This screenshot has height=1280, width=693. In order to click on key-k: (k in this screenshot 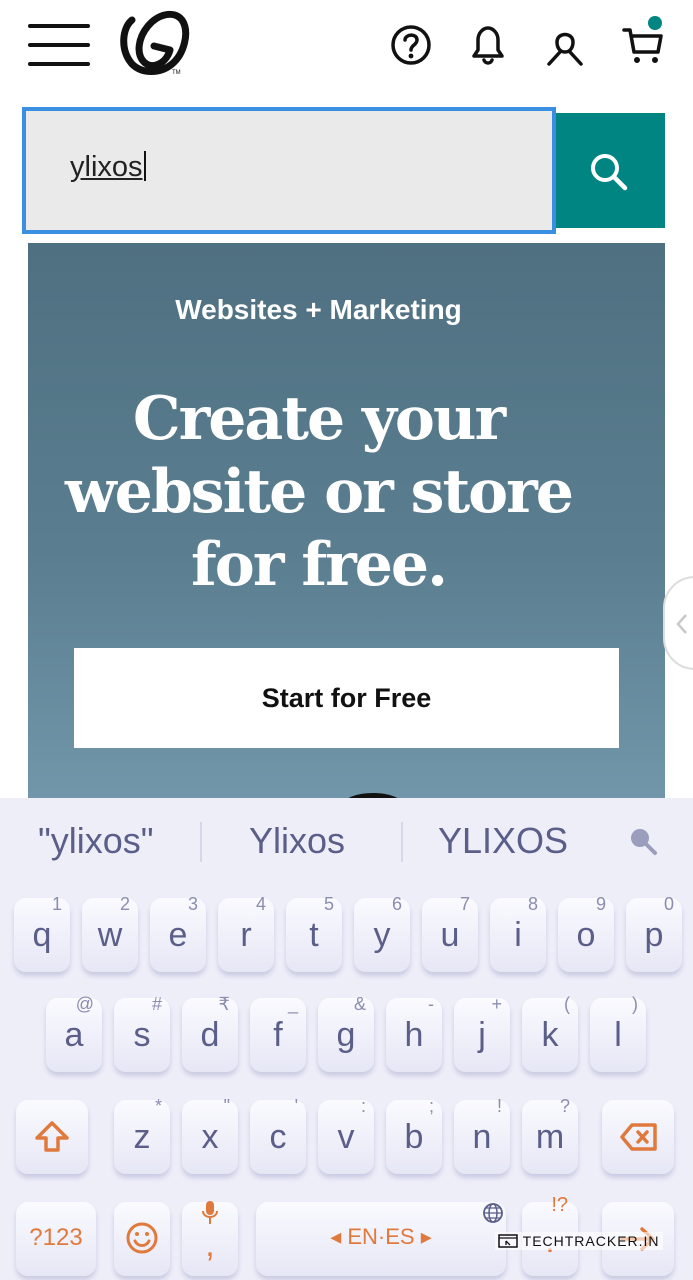, I will do `click(550, 1033)`.